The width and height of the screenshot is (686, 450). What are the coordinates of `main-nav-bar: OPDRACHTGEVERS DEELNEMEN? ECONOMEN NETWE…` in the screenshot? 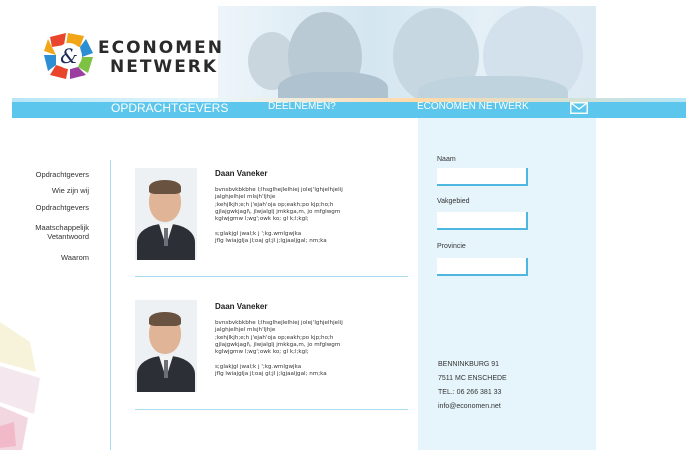 It's located at (349, 108).